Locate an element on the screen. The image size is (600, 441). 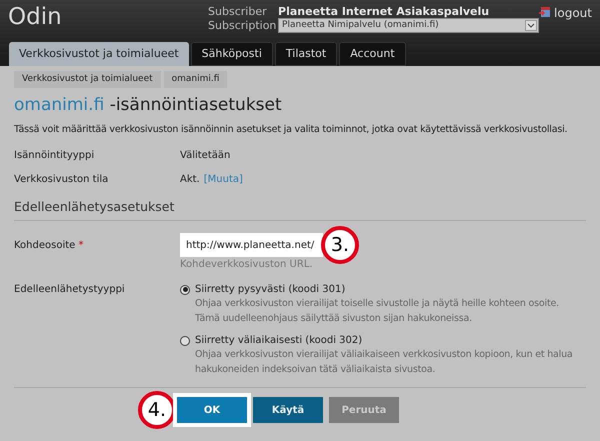
subscription-select: Planeetta Nimipalvelu (omanimi.fi) is located at coordinates (409, 25).